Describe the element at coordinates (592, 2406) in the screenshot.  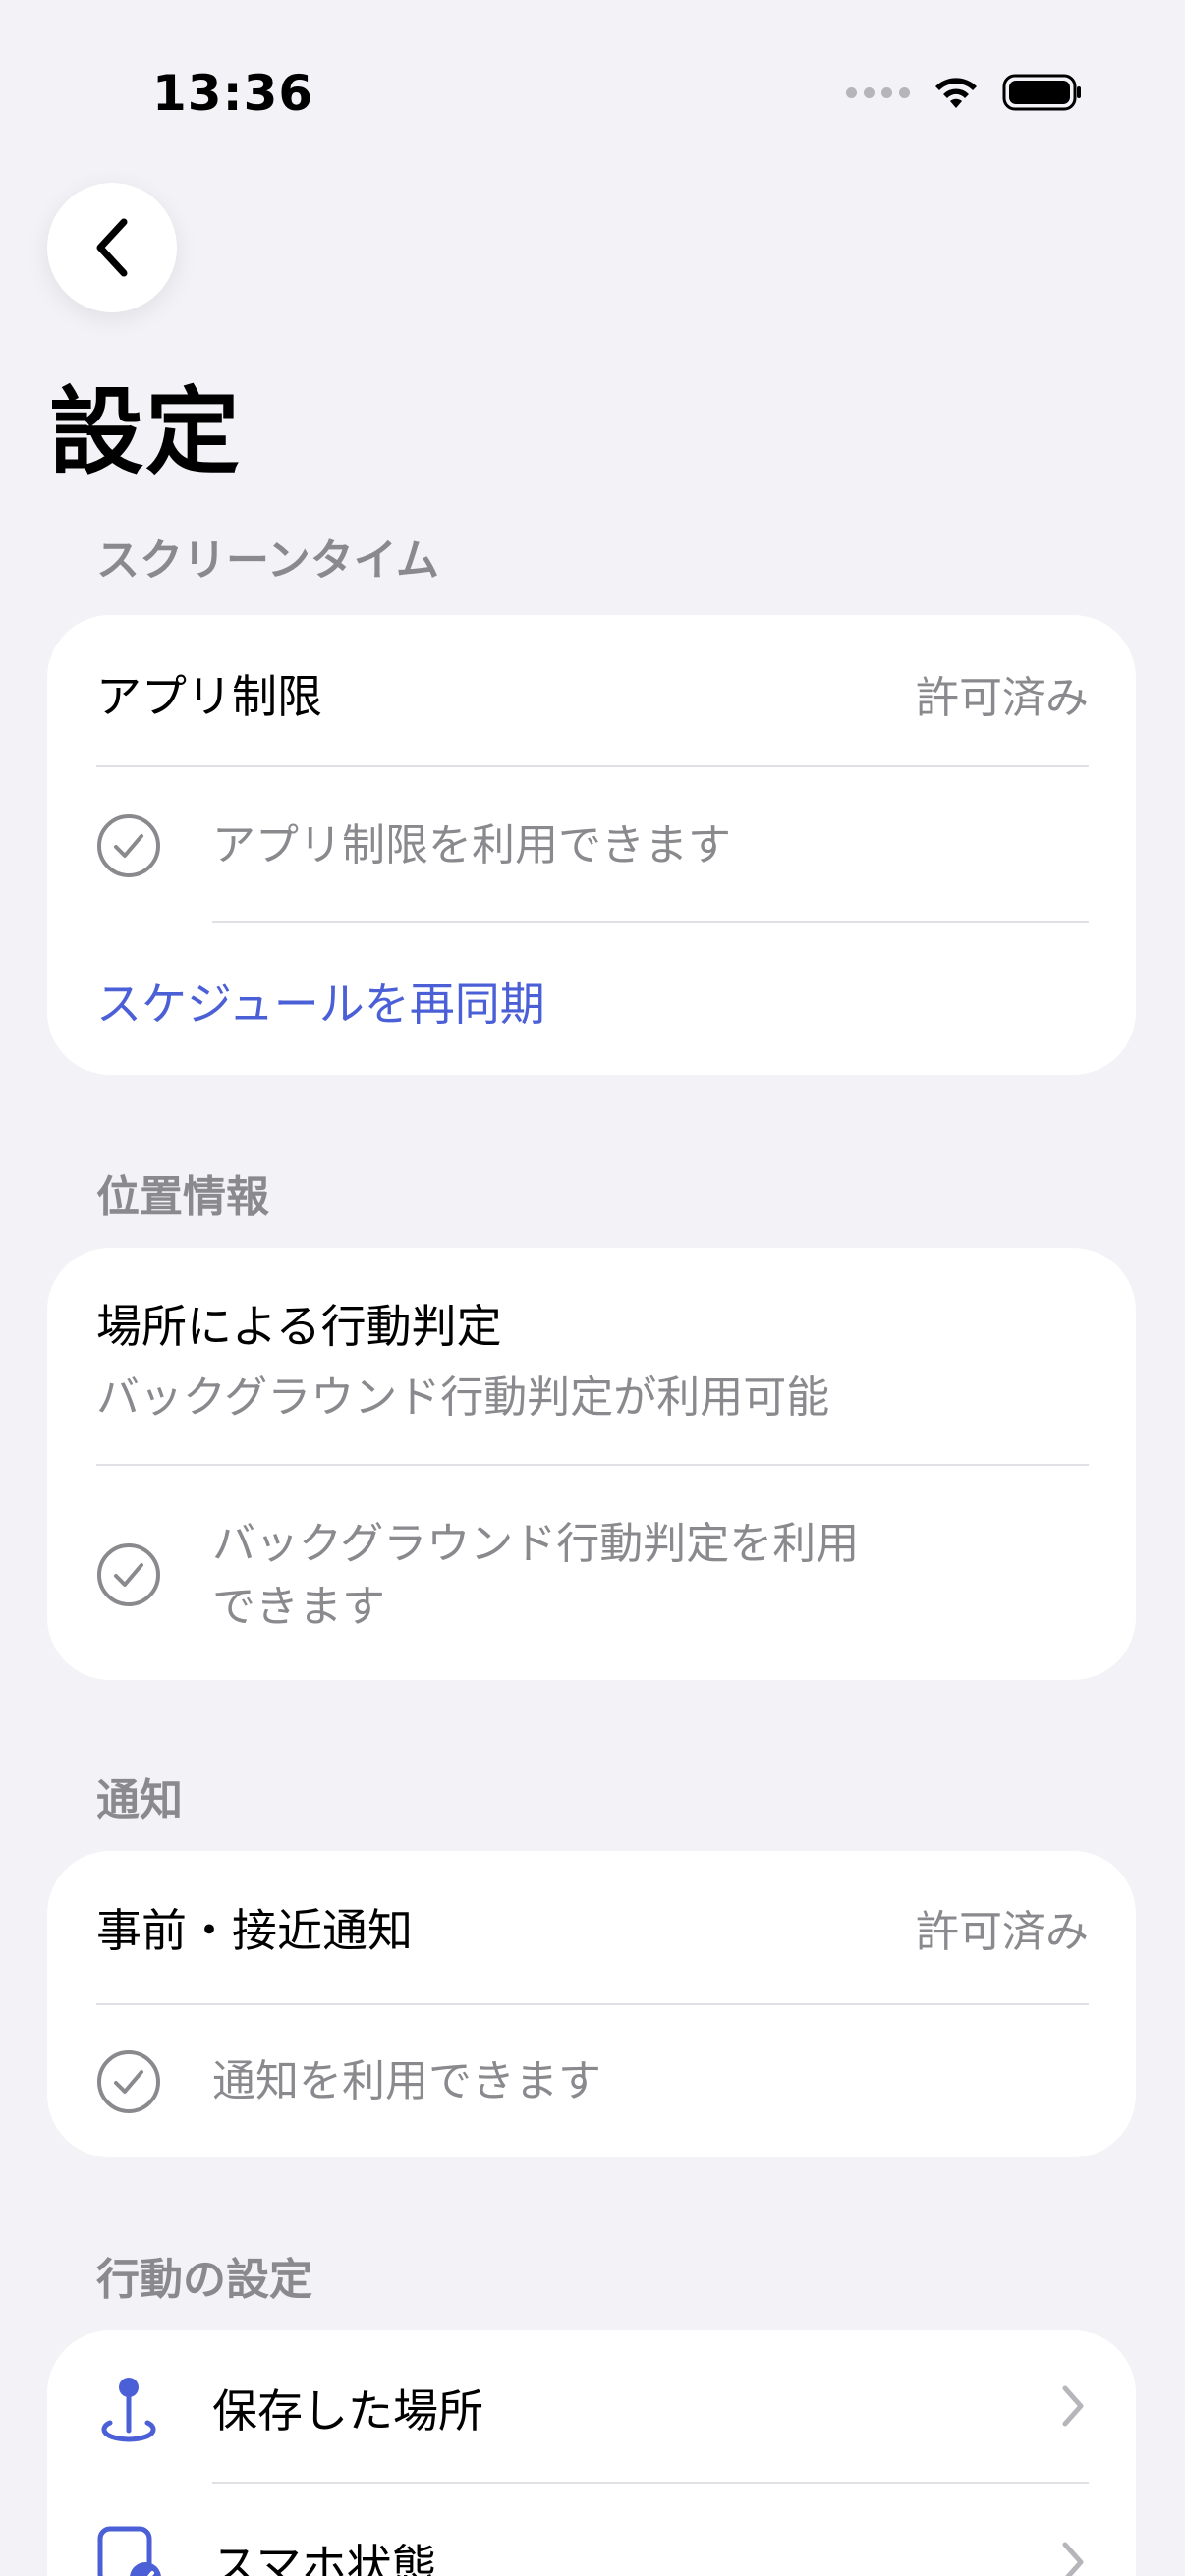
I see `saved-places-row: 保存した場所` at that location.